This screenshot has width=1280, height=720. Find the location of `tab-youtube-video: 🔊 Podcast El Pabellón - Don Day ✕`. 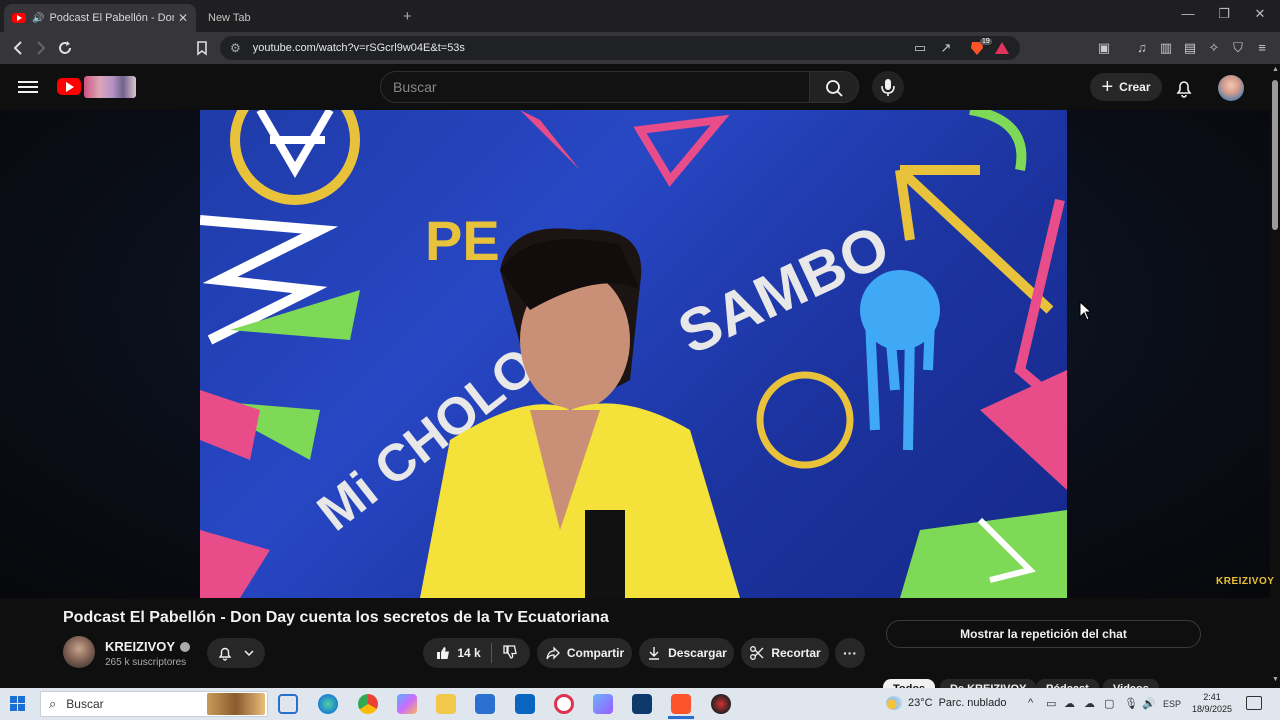

tab-youtube-video: 🔊 Podcast El Pabellón - Don Day ✕ is located at coordinates (100, 18).